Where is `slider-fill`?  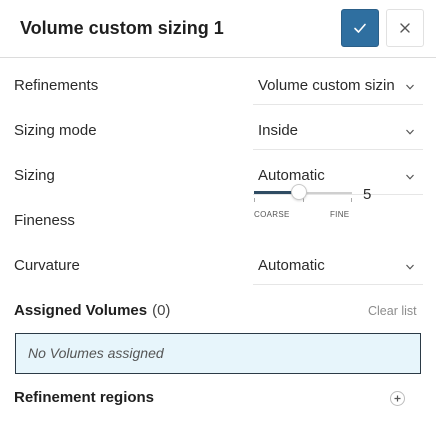 slider-fill is located at coordinates (273, 192).